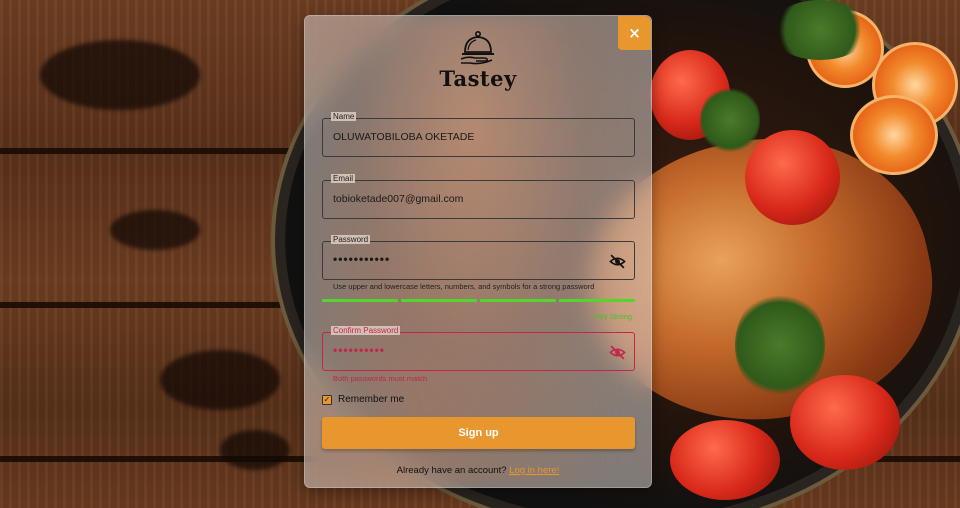 This screenshot has width=960, height=508. Describe the element at coordinates (534, 470) in the screenshot. I see `login-link: Log in here!` at that location.